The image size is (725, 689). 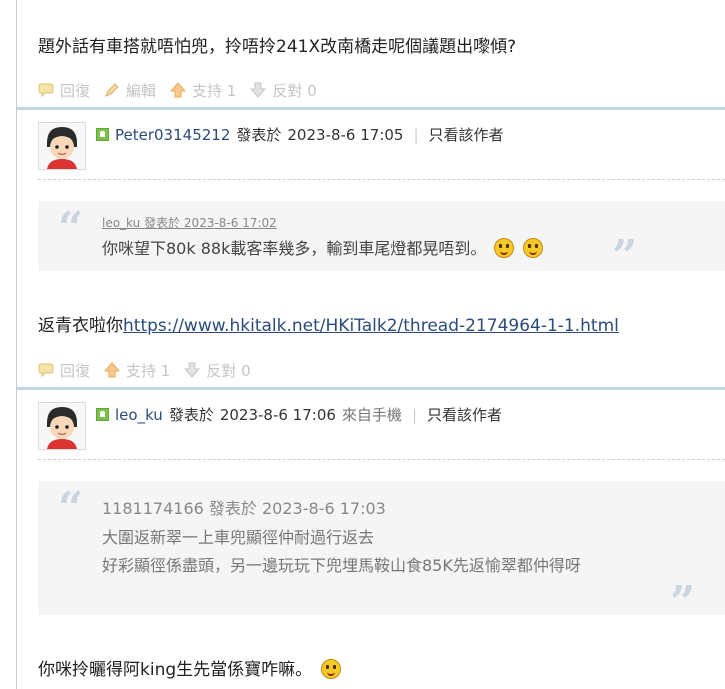 What do you see at coordinates (16, 344) in the screenshot?
I see `left-border` at bounding box center [16, 344].